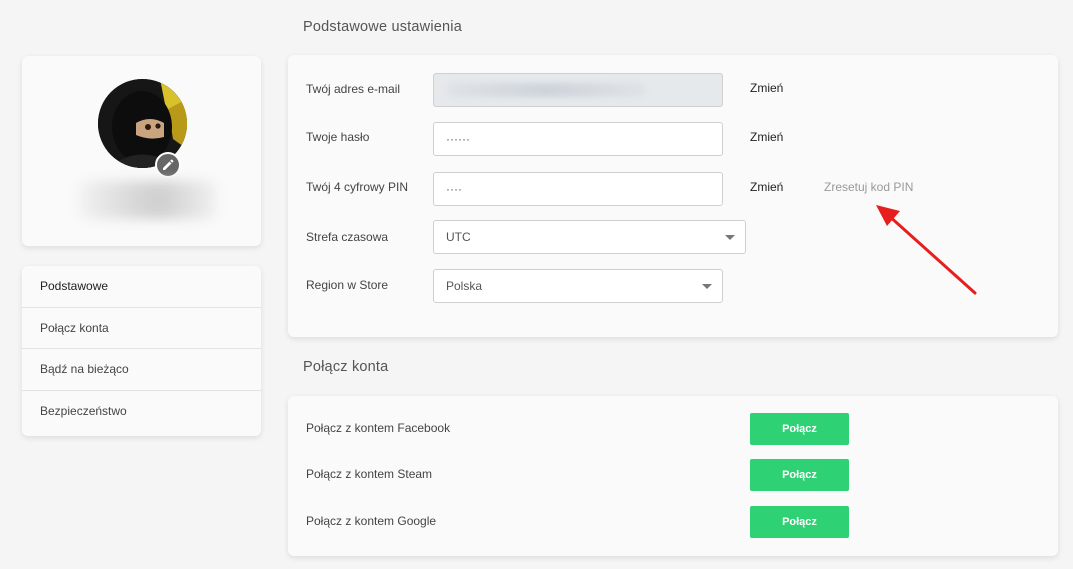 This screenshot has height=569, width=1073. I want to click on connect-google-button: Połącz, so click(799, 522).